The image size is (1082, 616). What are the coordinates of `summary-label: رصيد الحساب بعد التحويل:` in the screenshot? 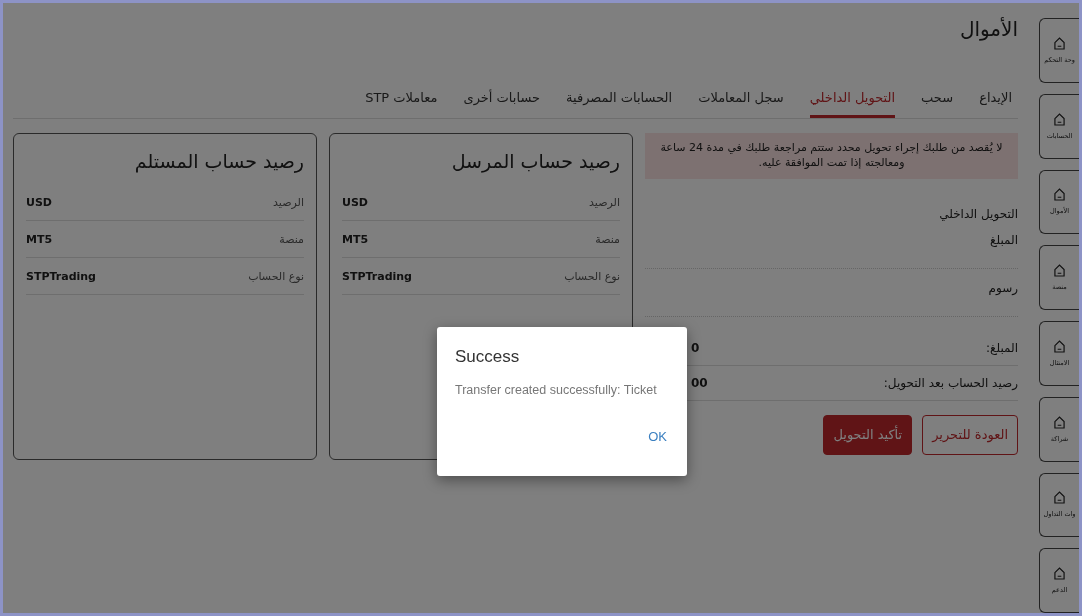 It's located at (950, 382).